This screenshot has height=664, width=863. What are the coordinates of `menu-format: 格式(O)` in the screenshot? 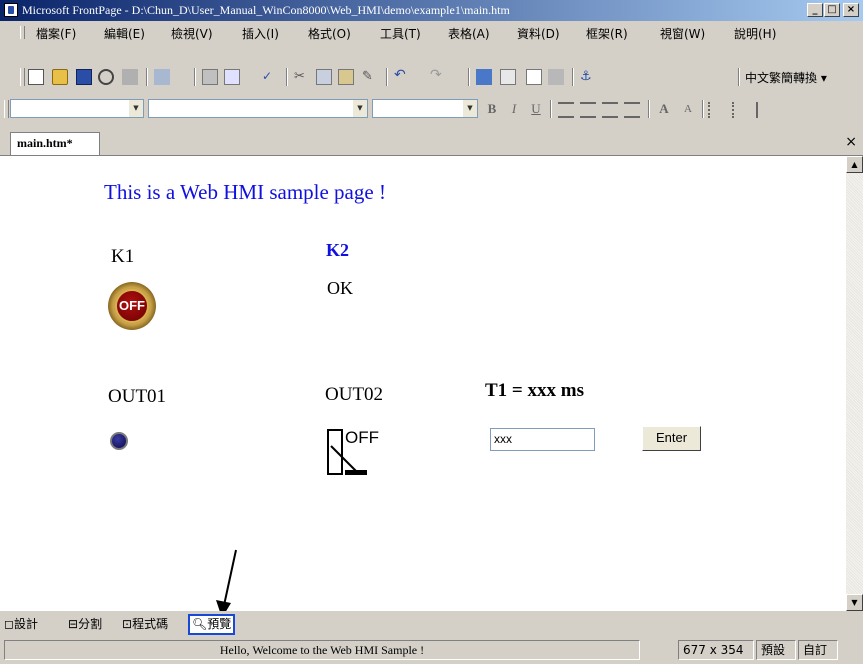 It's located at (329, 33).